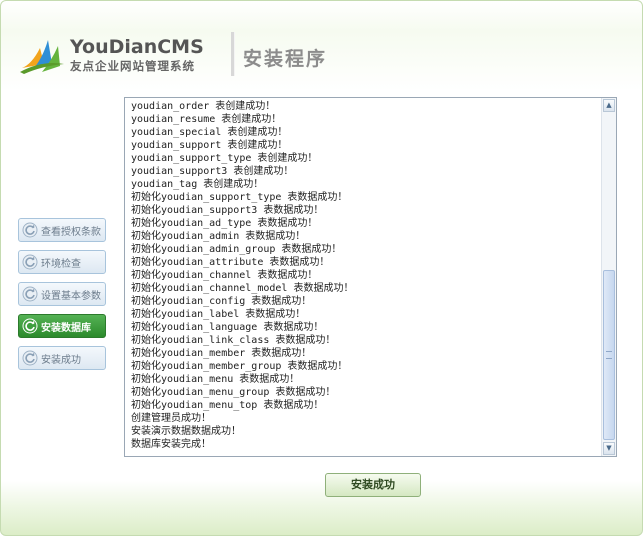 This screenshot has width=643, height=536. What do you see at coordinates (137, 47) in the screenshot?
I see `logo-brand: YouDianCMS` at bounding box center [137, 47].